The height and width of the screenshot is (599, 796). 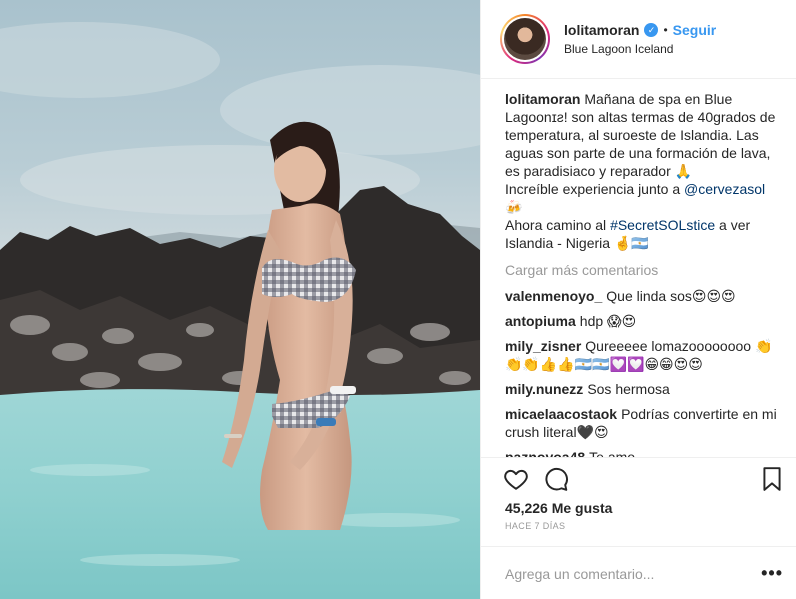 What do you see at coordinates (540, 321) in the screenshot?
I see `comment-username: antopiuma` at bounding box center [540, 321].